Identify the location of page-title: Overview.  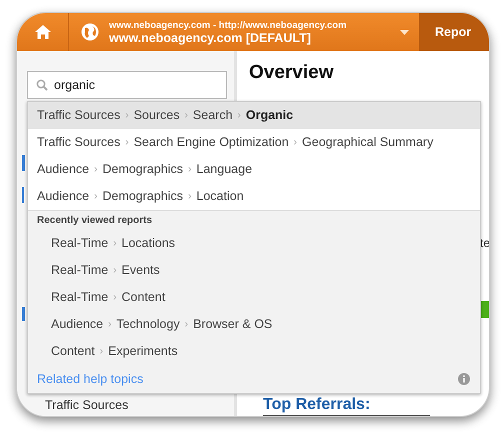
(291, 73).